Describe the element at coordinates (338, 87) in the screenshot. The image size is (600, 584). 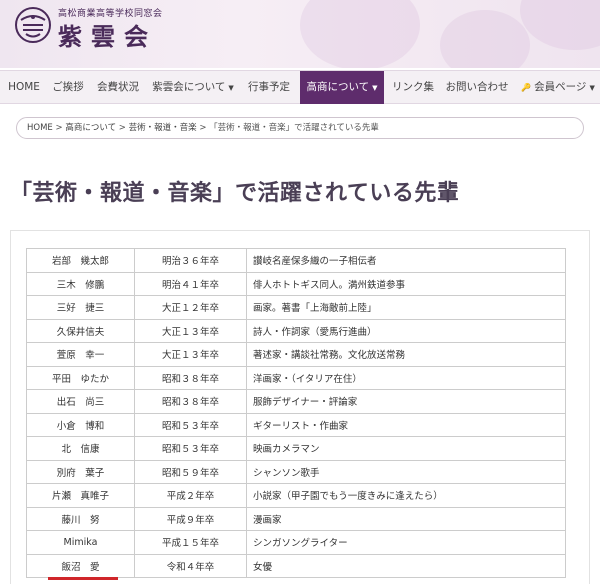
I see `nav-item-label: 高商について` at that location.